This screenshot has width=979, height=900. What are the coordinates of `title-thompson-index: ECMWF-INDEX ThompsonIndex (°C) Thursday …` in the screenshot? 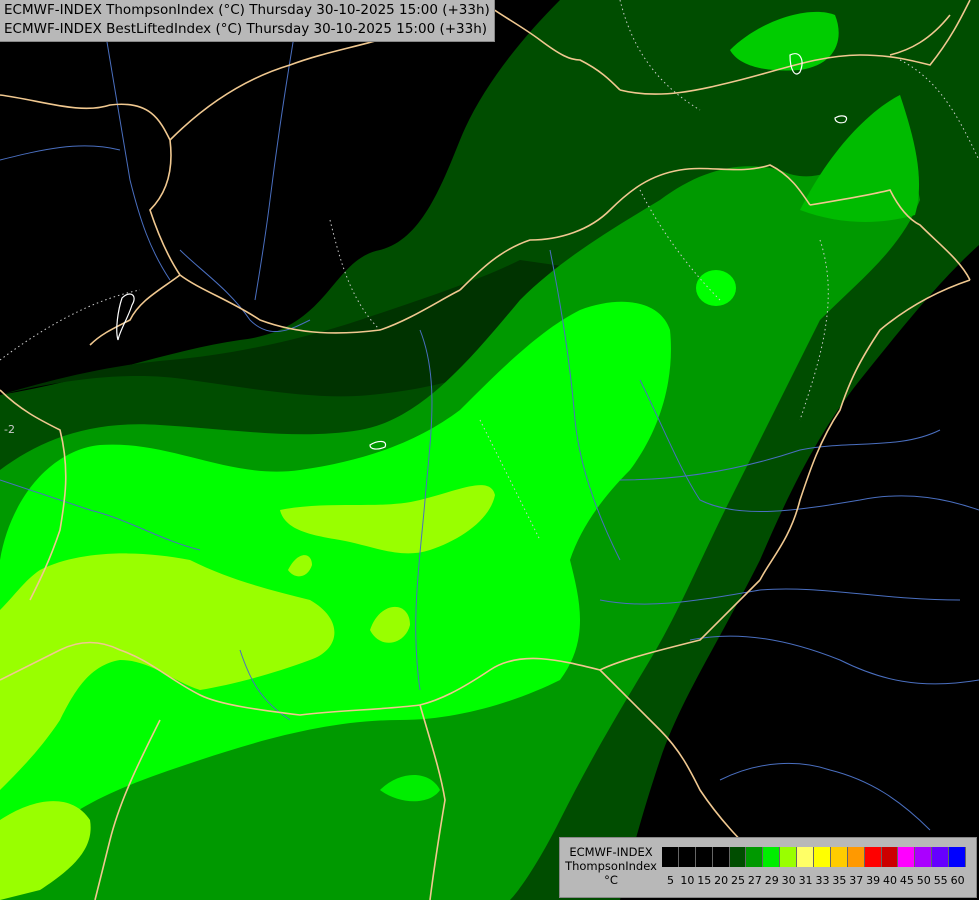 It's located at (247, 10).